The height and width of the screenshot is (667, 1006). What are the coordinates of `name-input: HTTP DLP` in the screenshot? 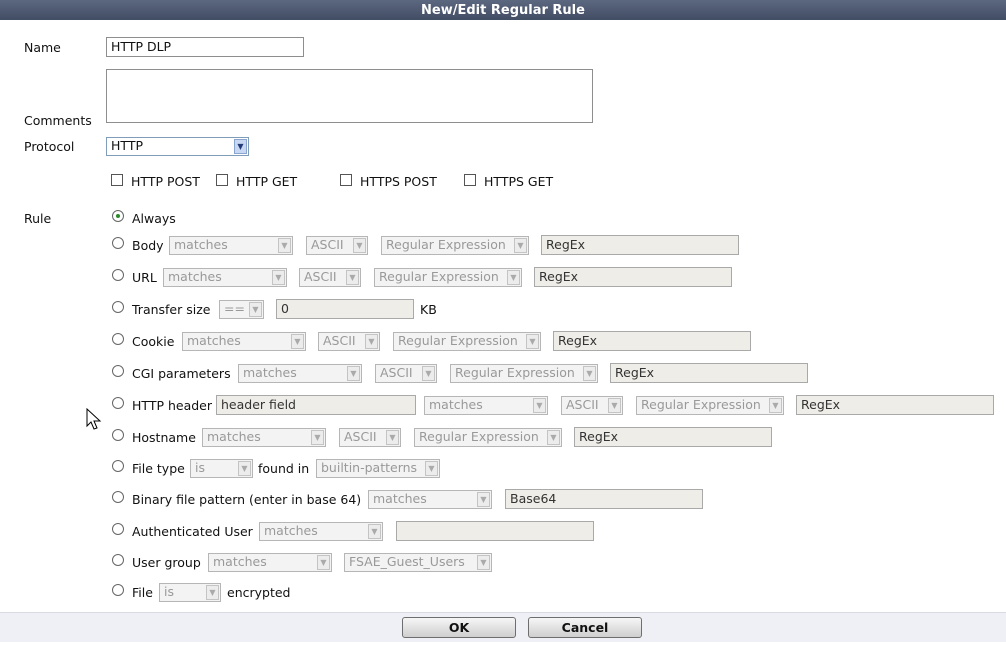 It's located at (205, 47).